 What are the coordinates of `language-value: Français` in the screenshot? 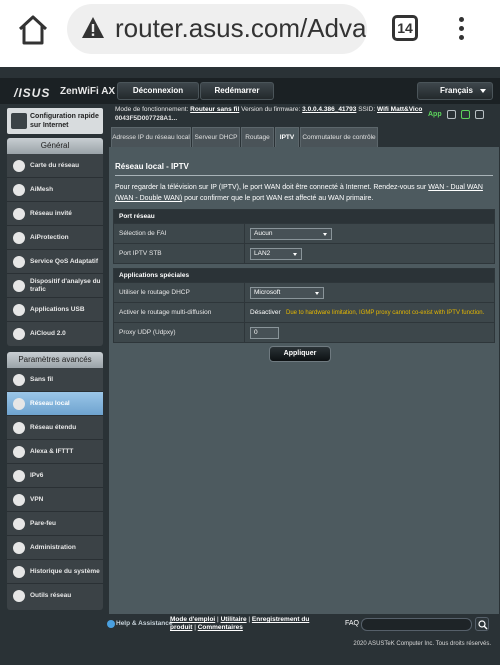 It's located at (456, 90).